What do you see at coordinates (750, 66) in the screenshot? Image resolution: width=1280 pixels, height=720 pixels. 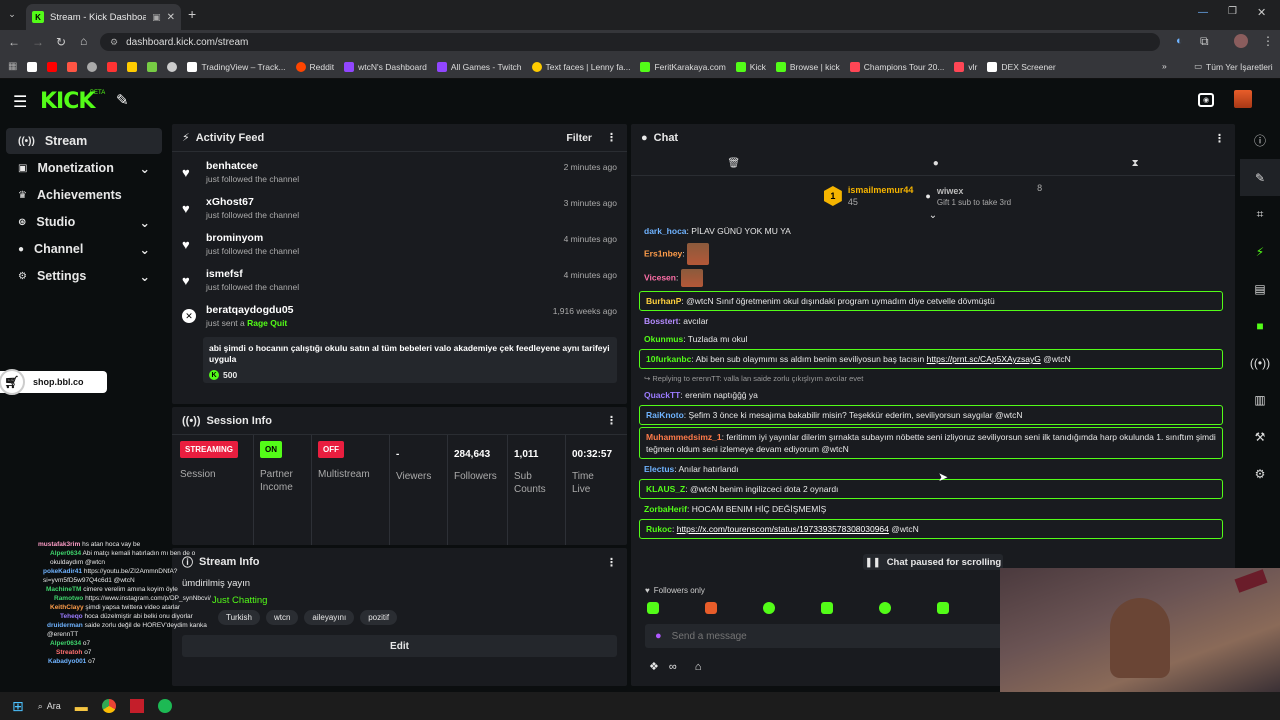 I see `bookmark-item: Kick` at bounding box center [750, 66].